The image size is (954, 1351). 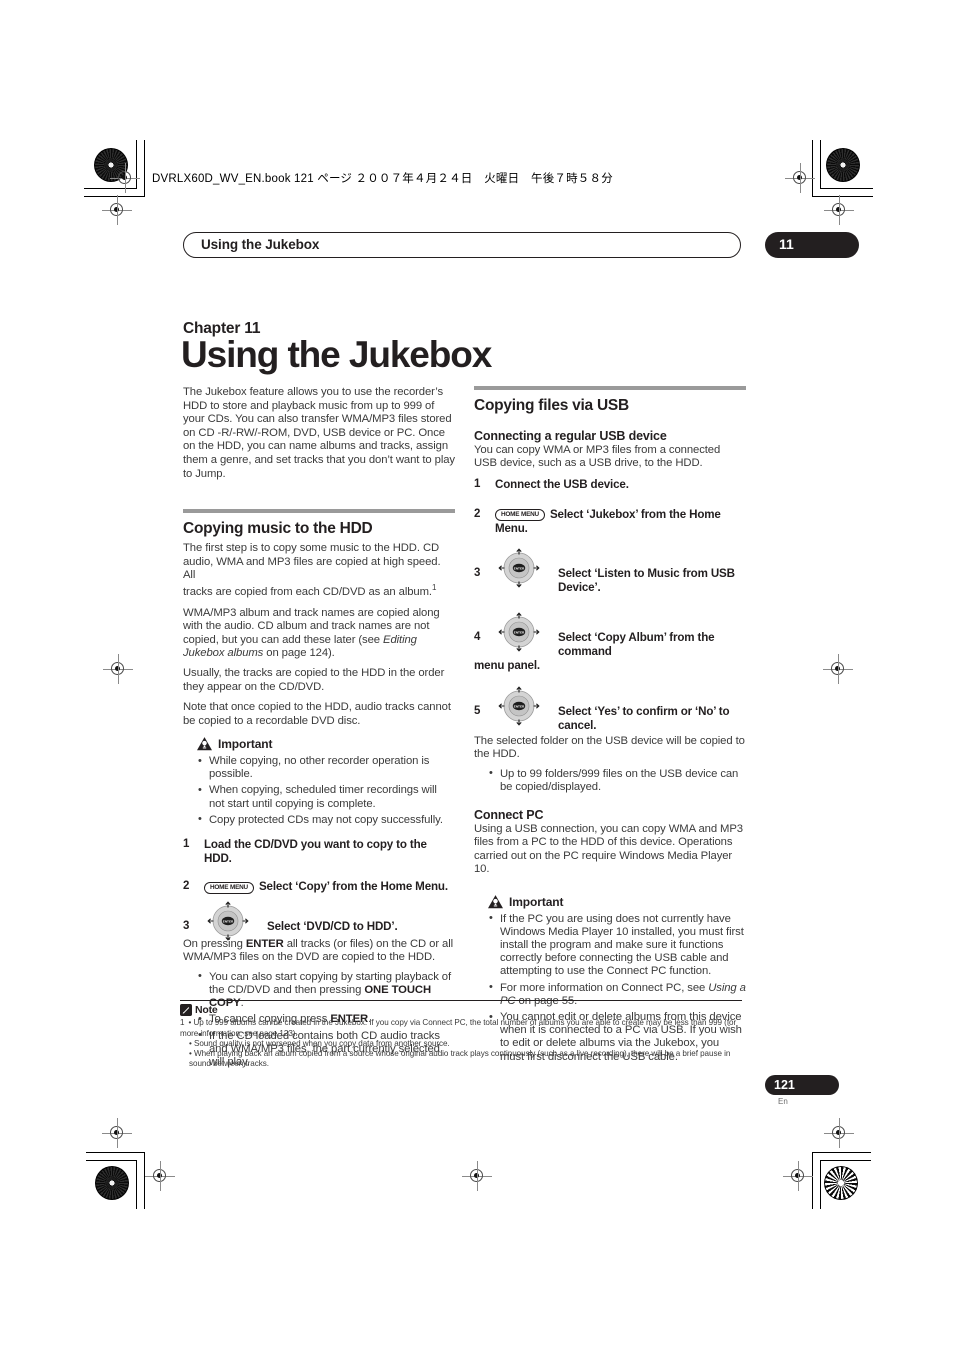 What do you see at coordinates (462, 245) in the screenshot?
I see `running-head-bar: Using the Jukebox` at bounding box center [462, 245].